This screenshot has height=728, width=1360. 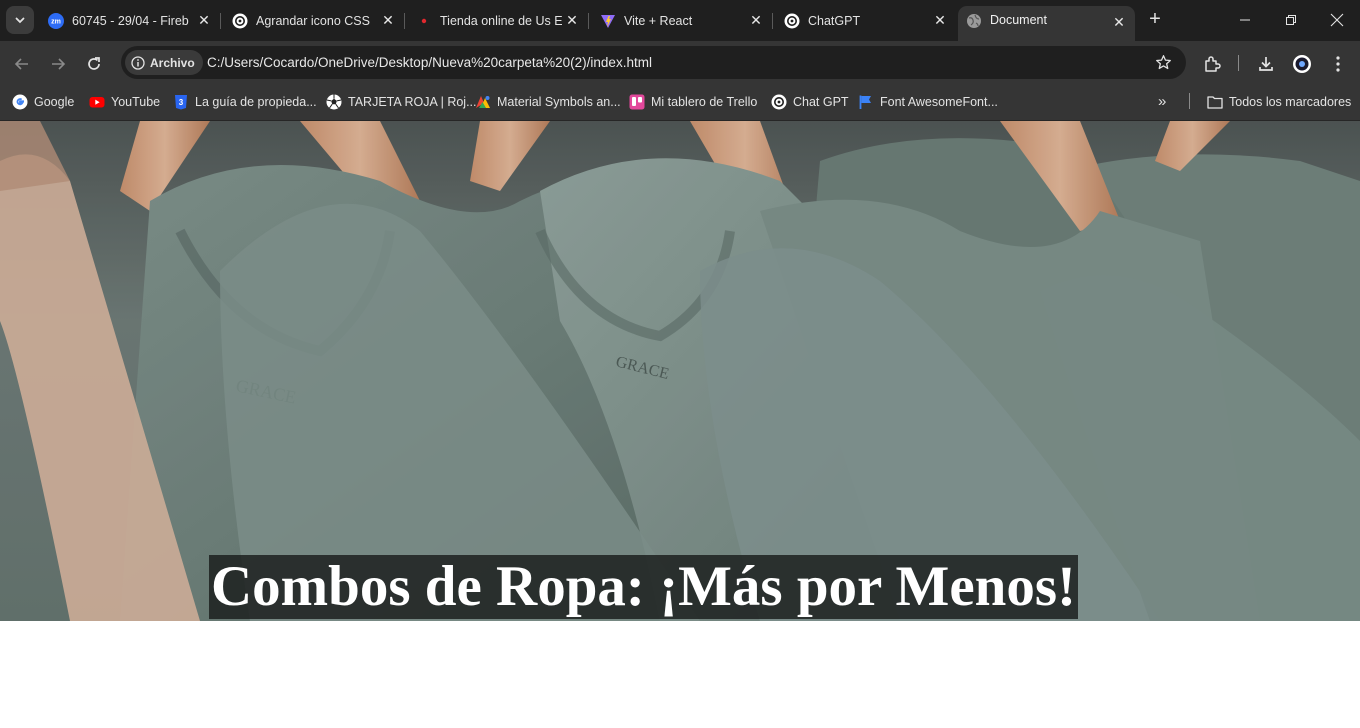 What do you see at coordinates (866, 102) in the screenshot?
I see `flag-icon` at bounding box center [866, 102].